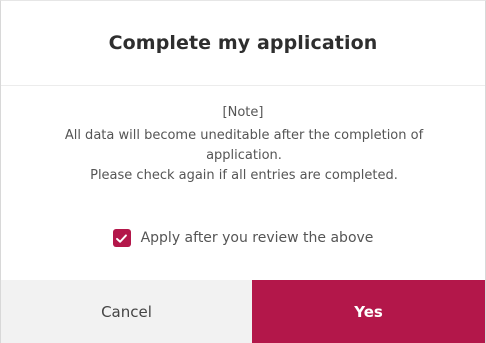  I want to click on dialog-title: Complete my application, so click(243, 43).